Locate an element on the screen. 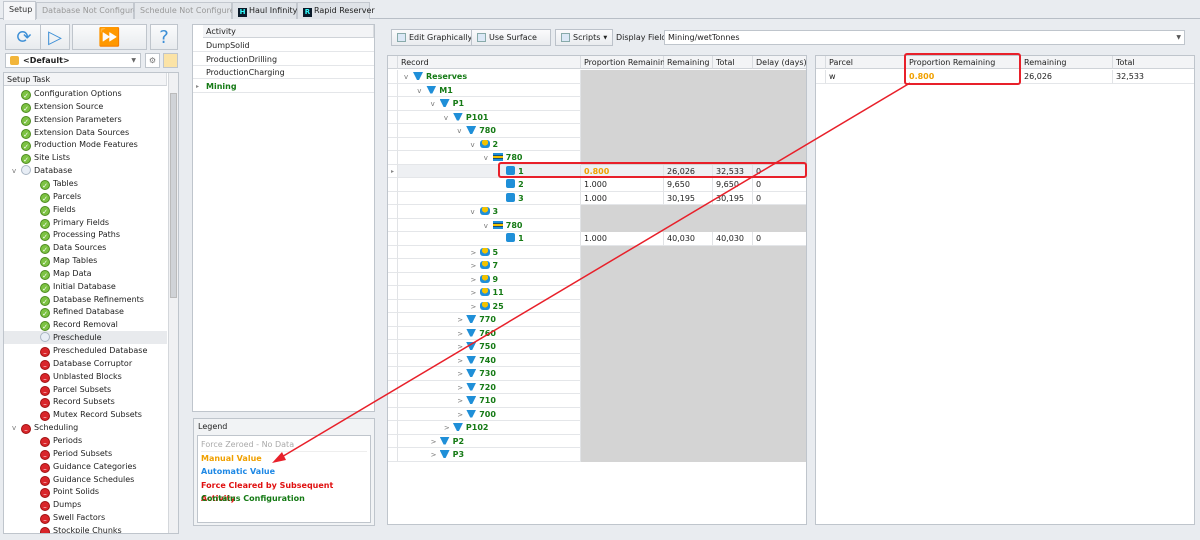 Image resolution: width=1200 pixels, height=540 pixels. highlight-box-row is located at coordinates (652, 170).